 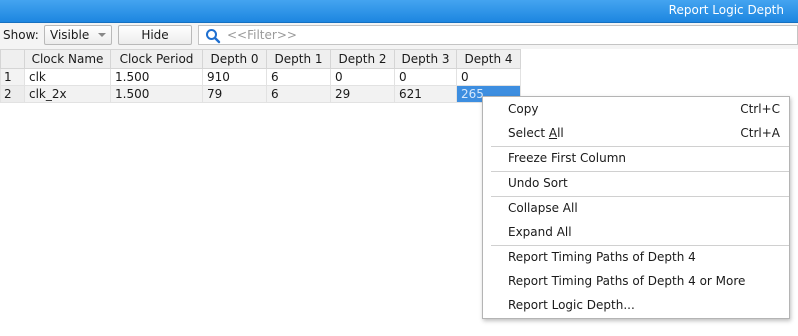 I want to click on filter-placeholder: <<Filter>>, so click(x=262, y=35).